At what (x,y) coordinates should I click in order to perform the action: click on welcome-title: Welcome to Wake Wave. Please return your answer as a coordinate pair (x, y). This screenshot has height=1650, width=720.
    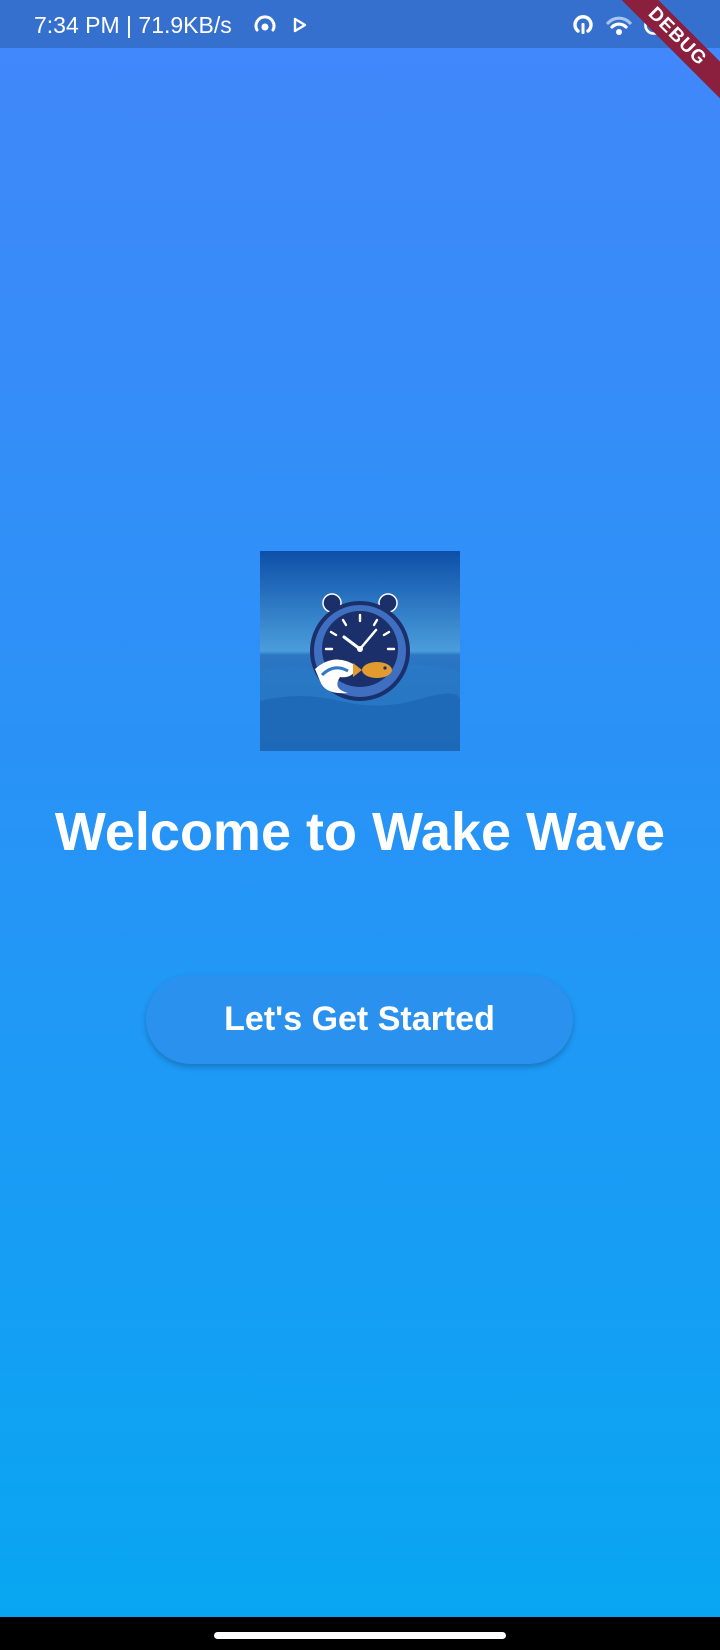
    Looking at the image, I should click on (360, 832).